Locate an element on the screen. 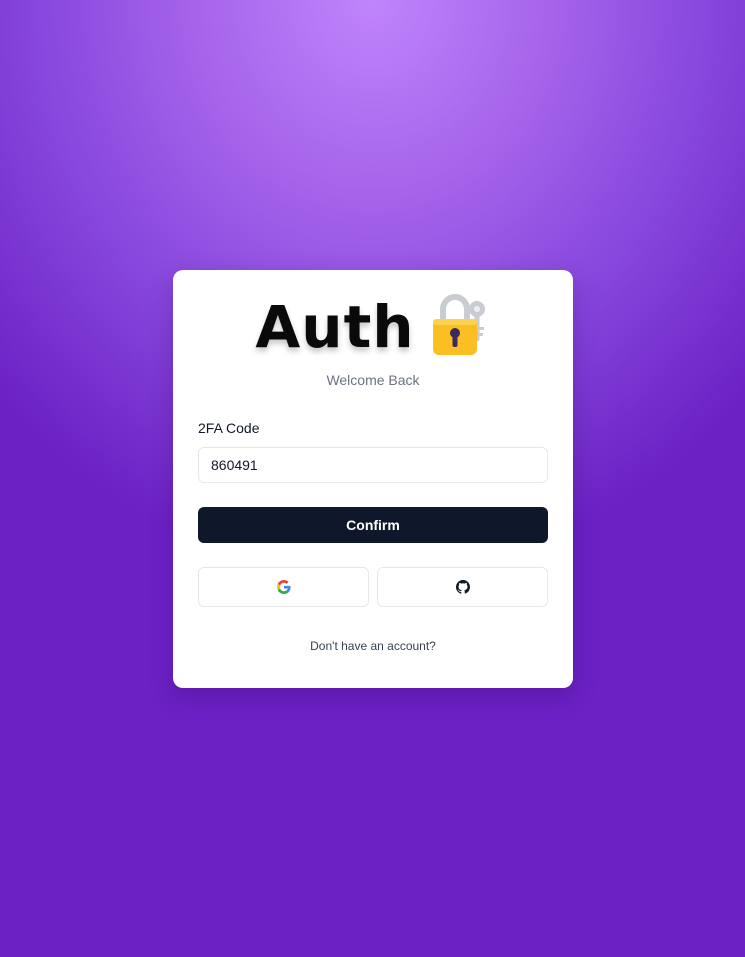  brand-title: Auth is located at coordinates (335, 327).